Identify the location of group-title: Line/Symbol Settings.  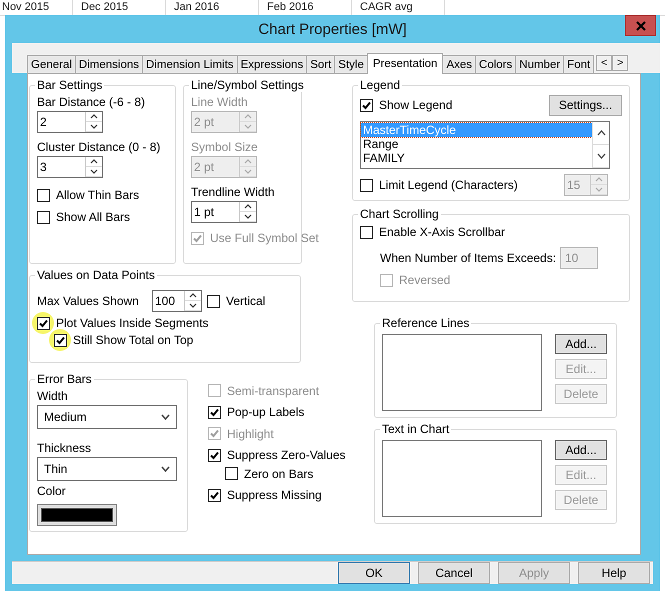
(247, 85).